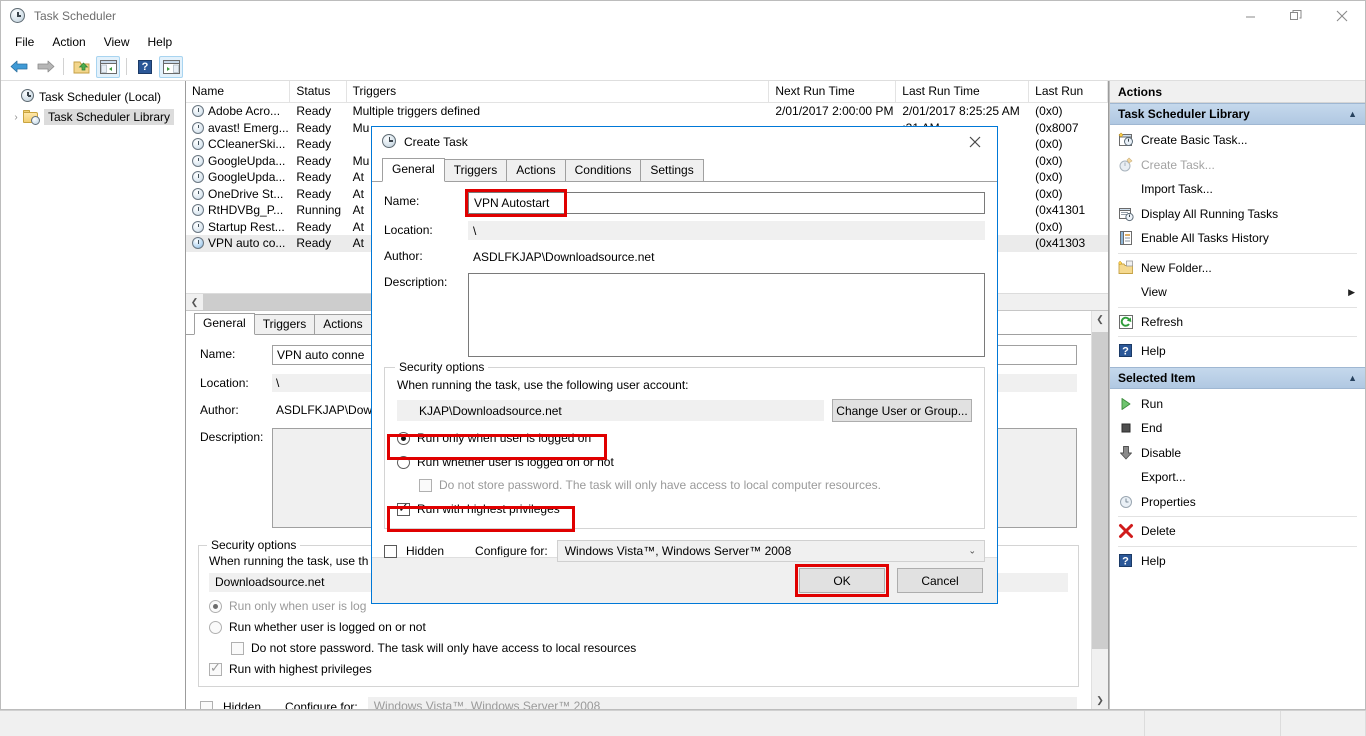 This screenshot has height=736, width=1366. What do you see at coordinates (963, 91) in the screenshot?
I see `column-header-last-run-time: Last Run Time` at bounding box center [963, 91].